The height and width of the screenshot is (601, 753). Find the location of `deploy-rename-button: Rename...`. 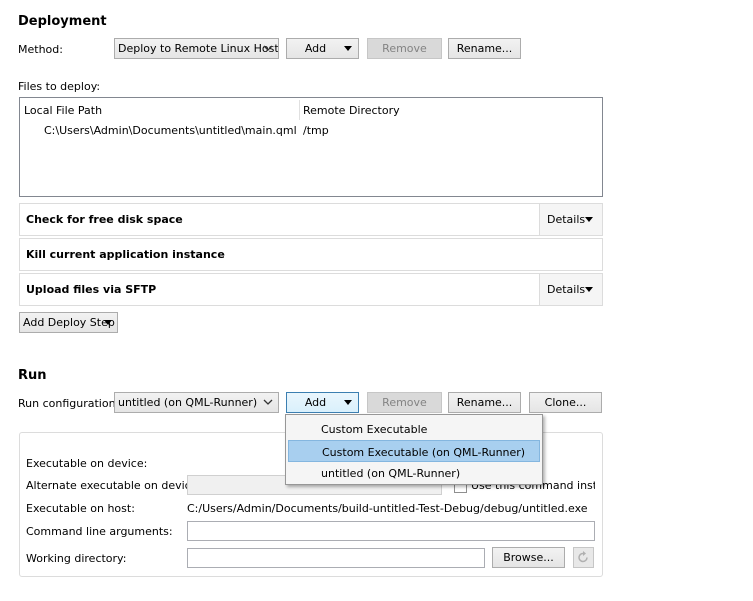

deploy-rename-button: Rename... is located at coordinates (484, 48).